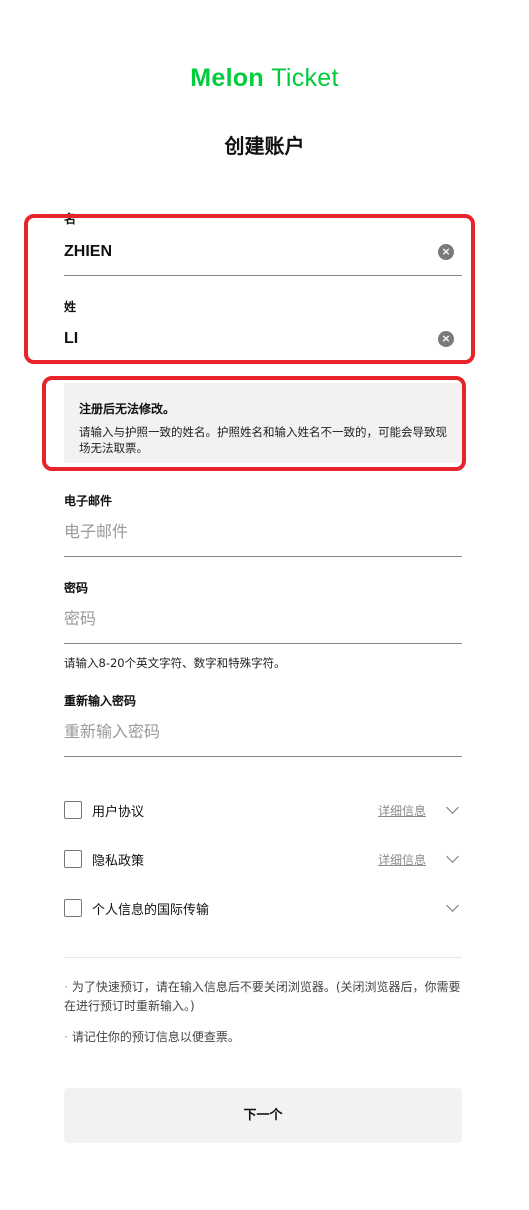 The width and height of the screenshot is (529, 1210). Describe the element at coordinates (100, 701) in the screenshot. I see `password-confirm-label: 重新输入密码` at that location.